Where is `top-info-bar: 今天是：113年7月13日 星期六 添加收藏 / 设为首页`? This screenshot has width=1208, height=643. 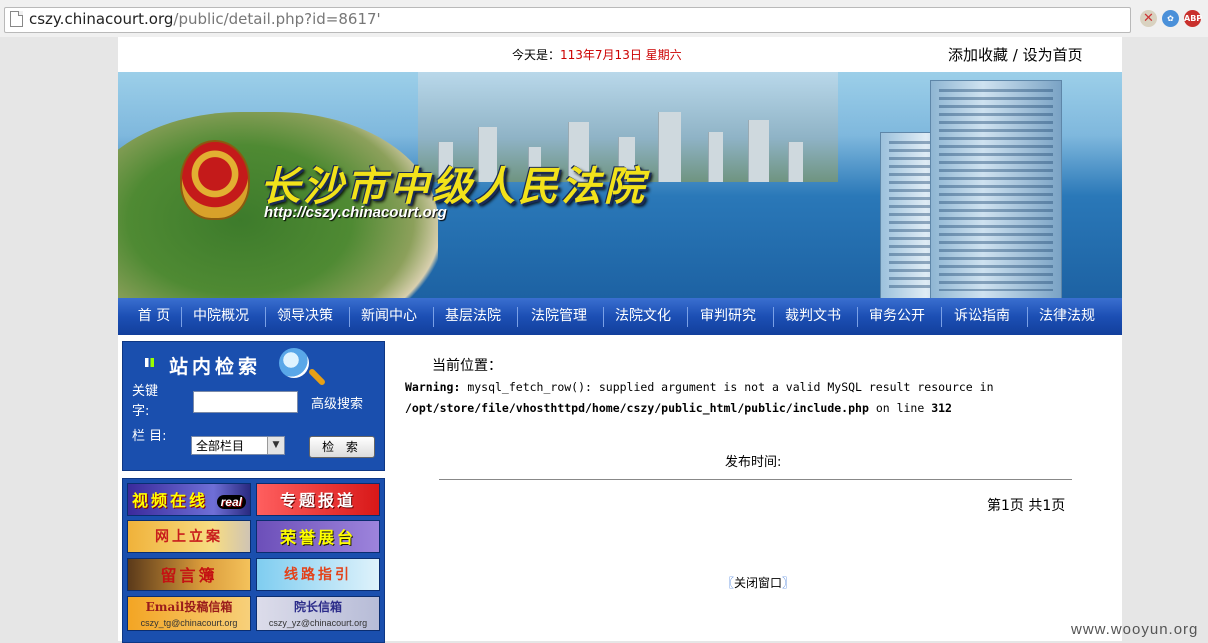
top-info-bar: 今天是：113年7月13日 星期六 添加收藏 / 设为首页 is located at coordinates (620, 54).